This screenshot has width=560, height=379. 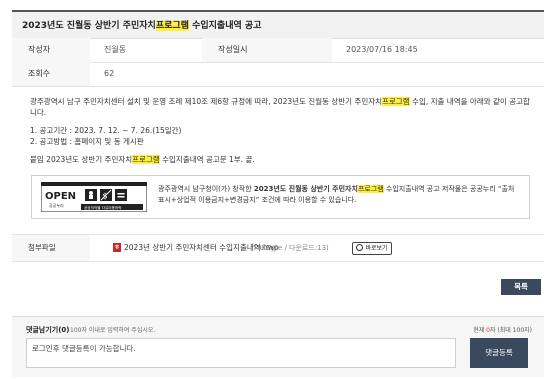 I want to click on notice-method: 2. 공고방법 : 홈페이지 및 동 게시판, so click(x=87, y=141).